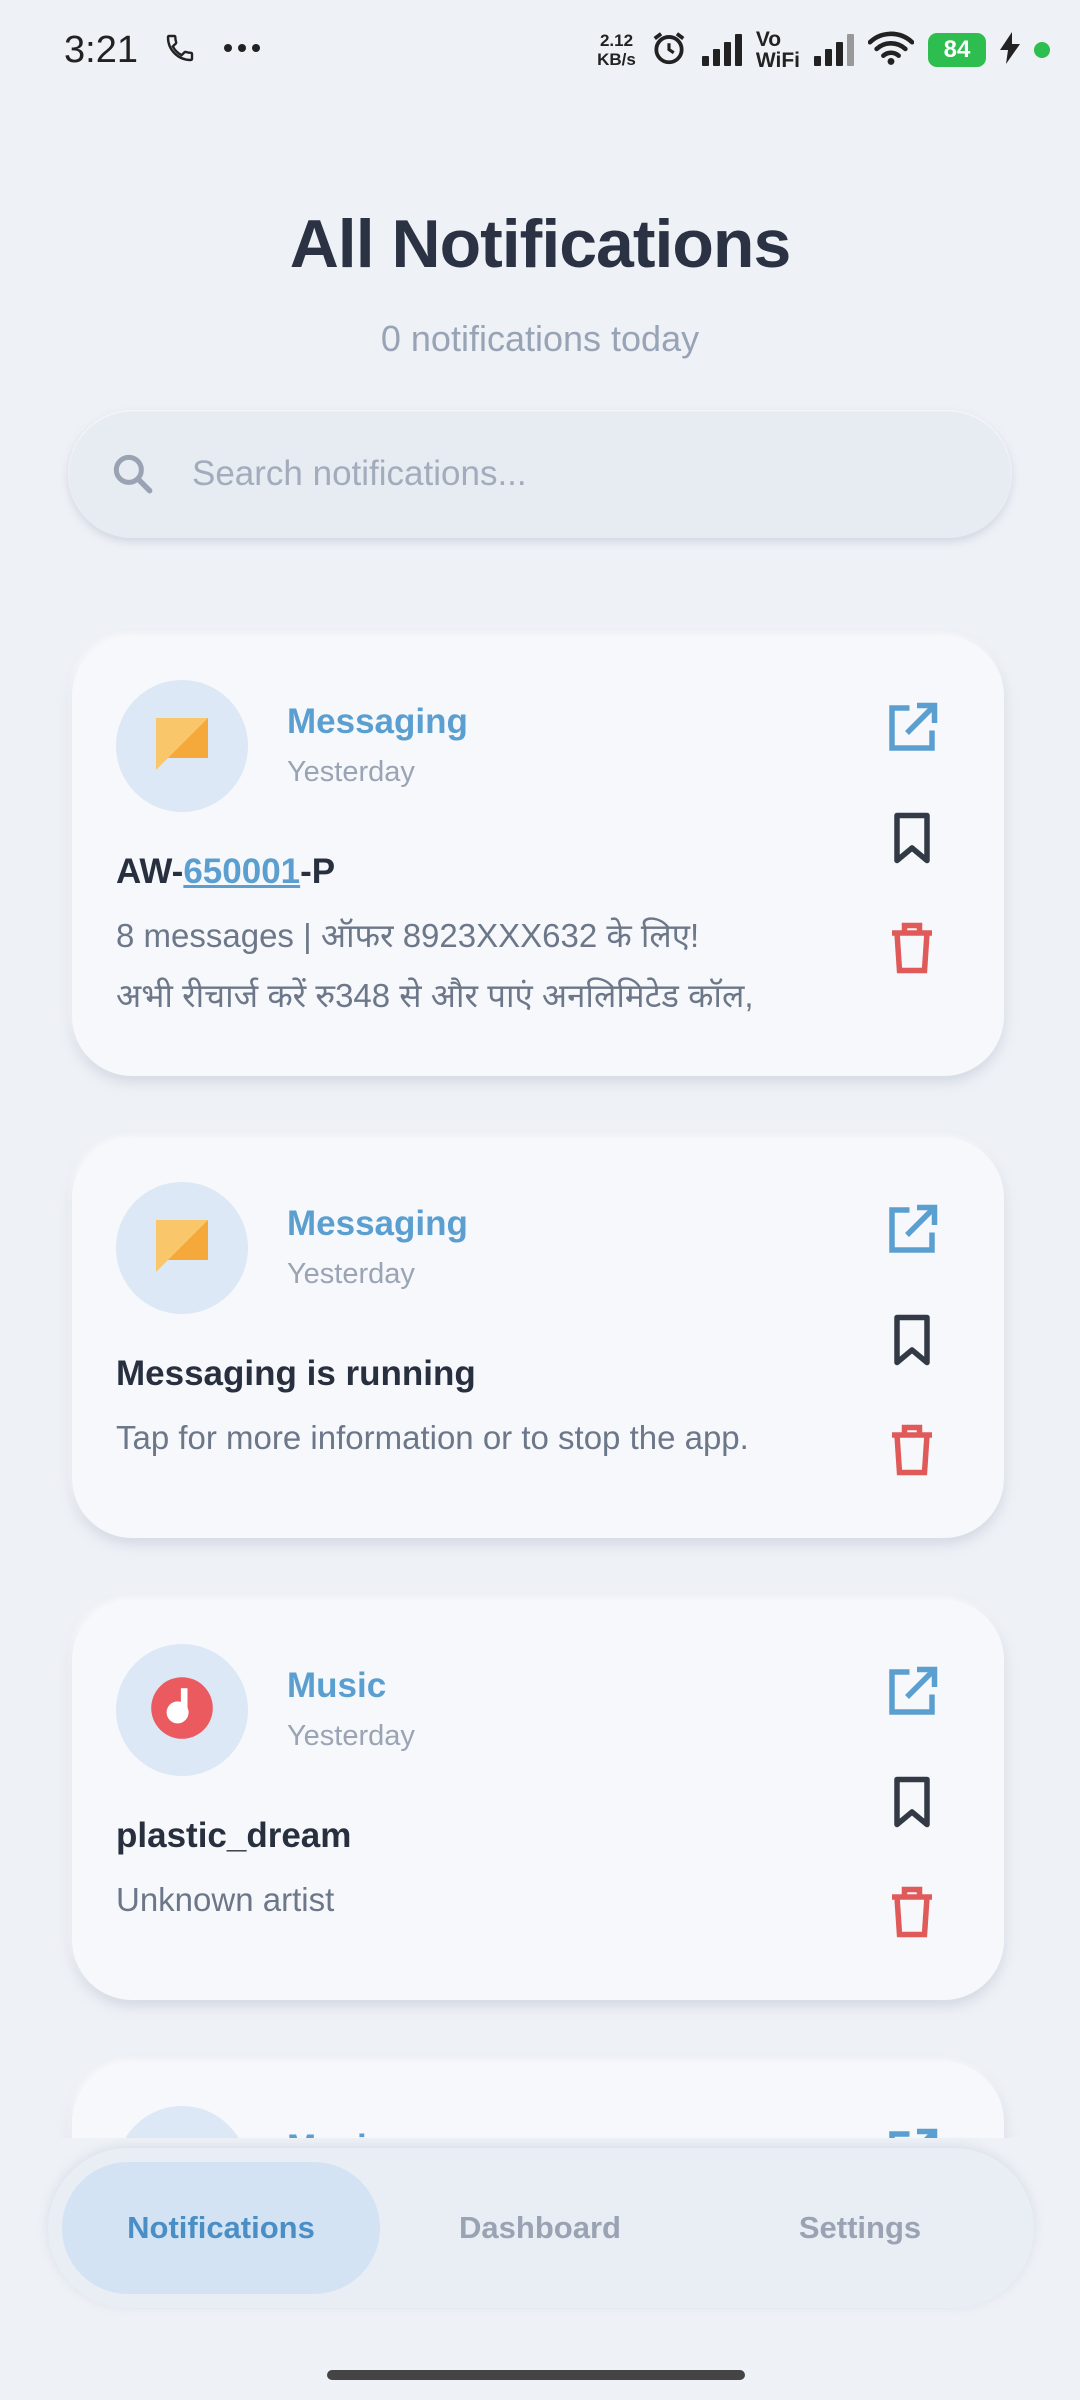 The height and width of the screenshot is (2400, 1080). What do you see at coordinates (834, 50) in the screenshot?
I see `cell-signal-2-icon` at bounding box center [834, 50].